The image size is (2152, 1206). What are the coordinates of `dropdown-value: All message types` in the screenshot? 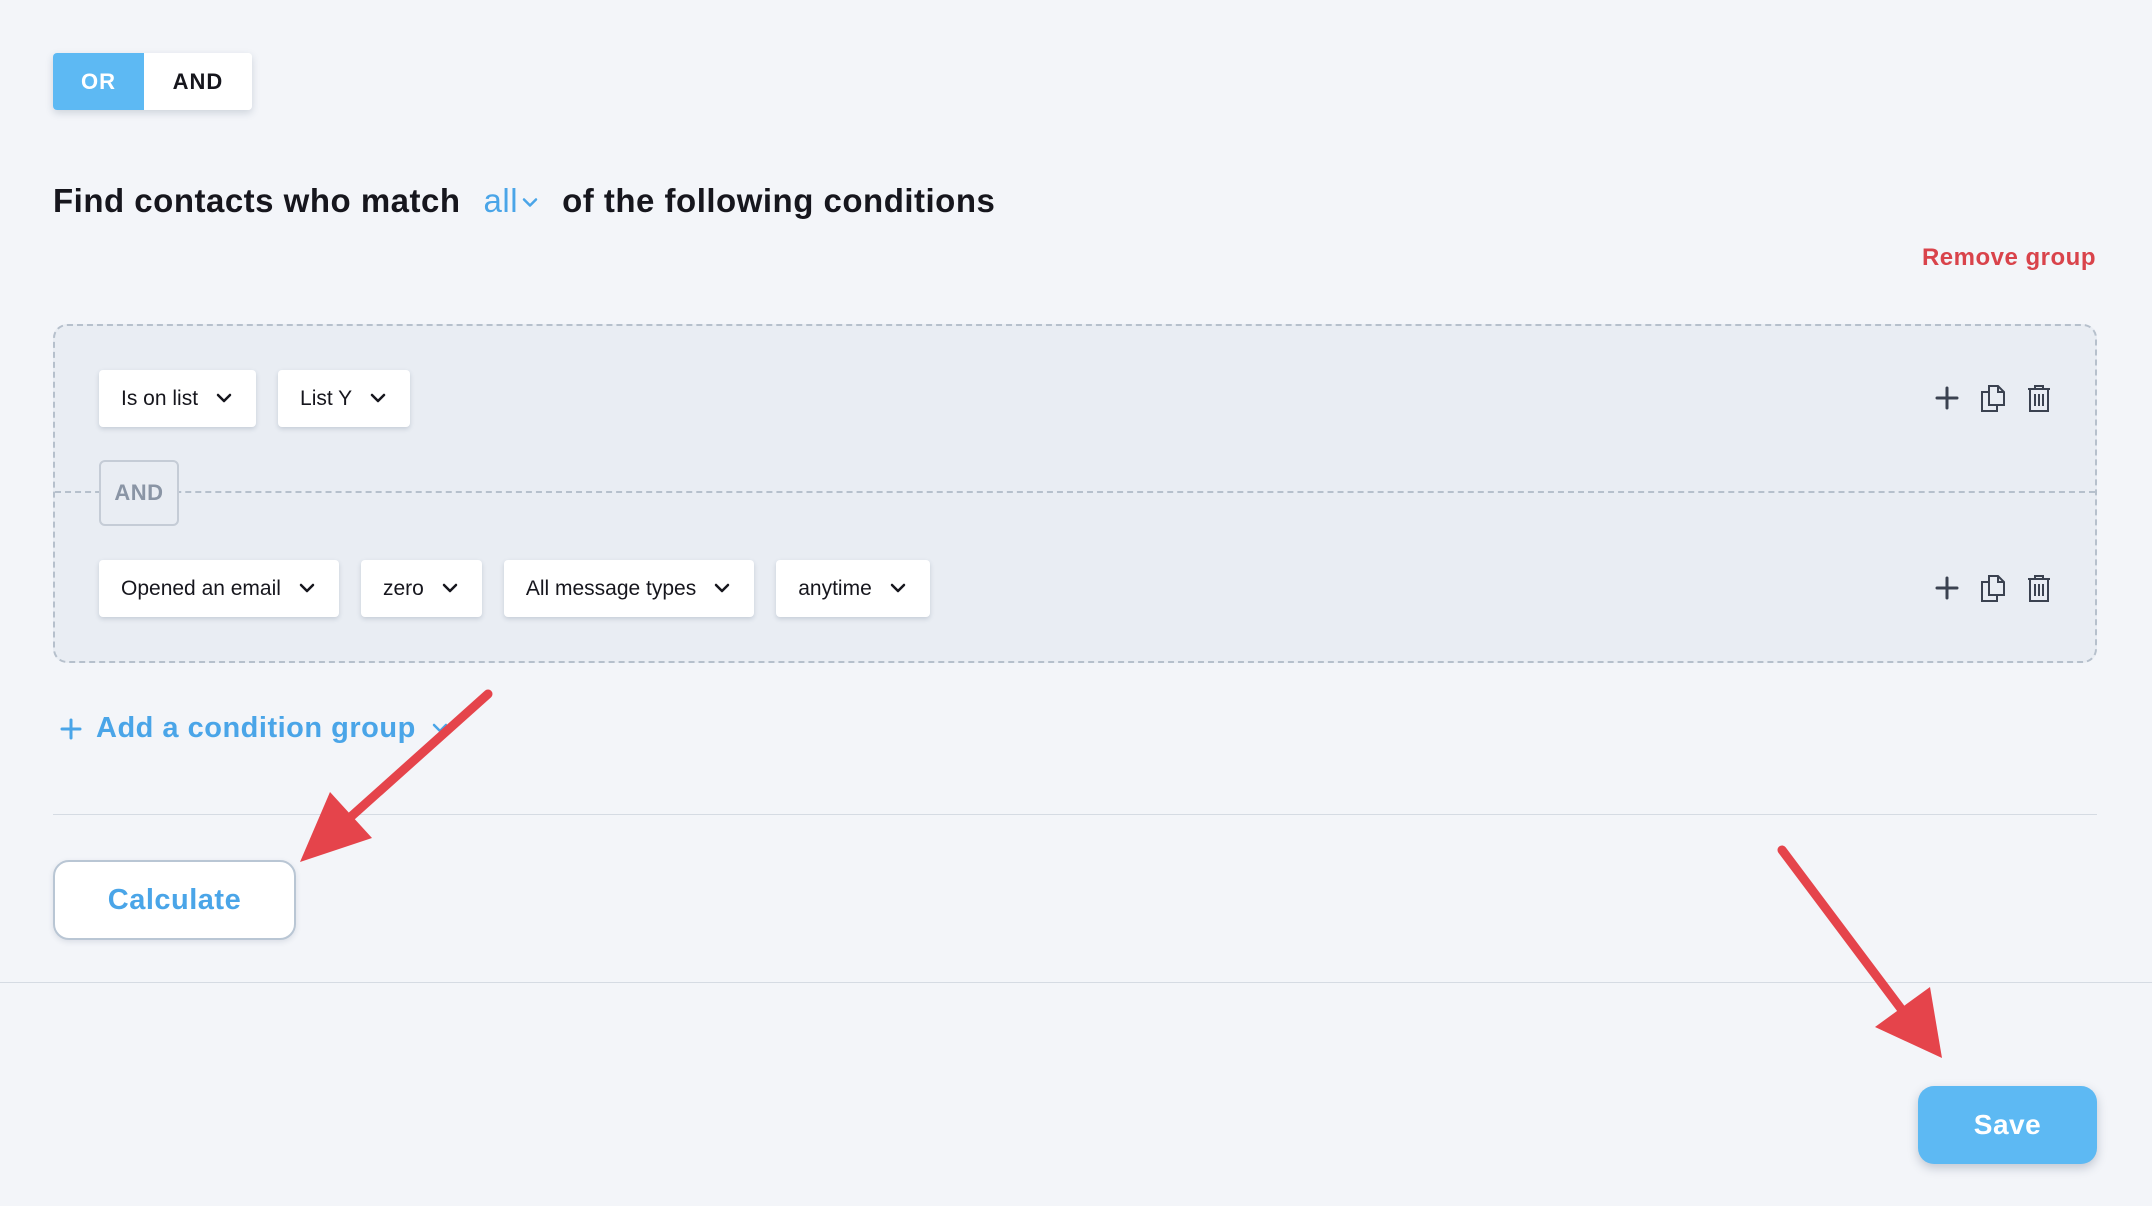 It's located at (611, 588).